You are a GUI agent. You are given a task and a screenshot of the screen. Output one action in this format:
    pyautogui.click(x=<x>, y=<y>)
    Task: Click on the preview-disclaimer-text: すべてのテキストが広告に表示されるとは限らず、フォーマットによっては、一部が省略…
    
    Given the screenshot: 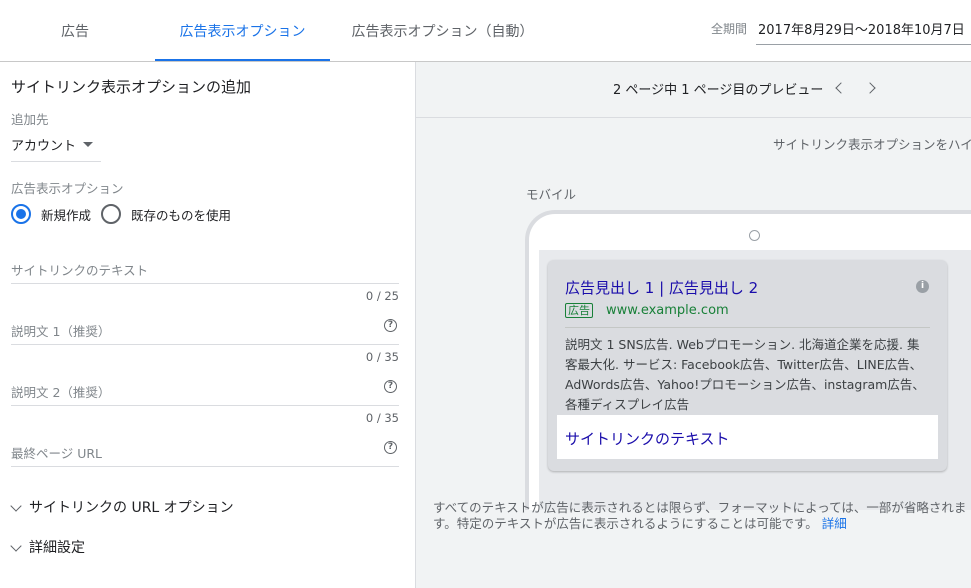 What is the action you would take?
    pyautogui.click(x=700, y=515)
    